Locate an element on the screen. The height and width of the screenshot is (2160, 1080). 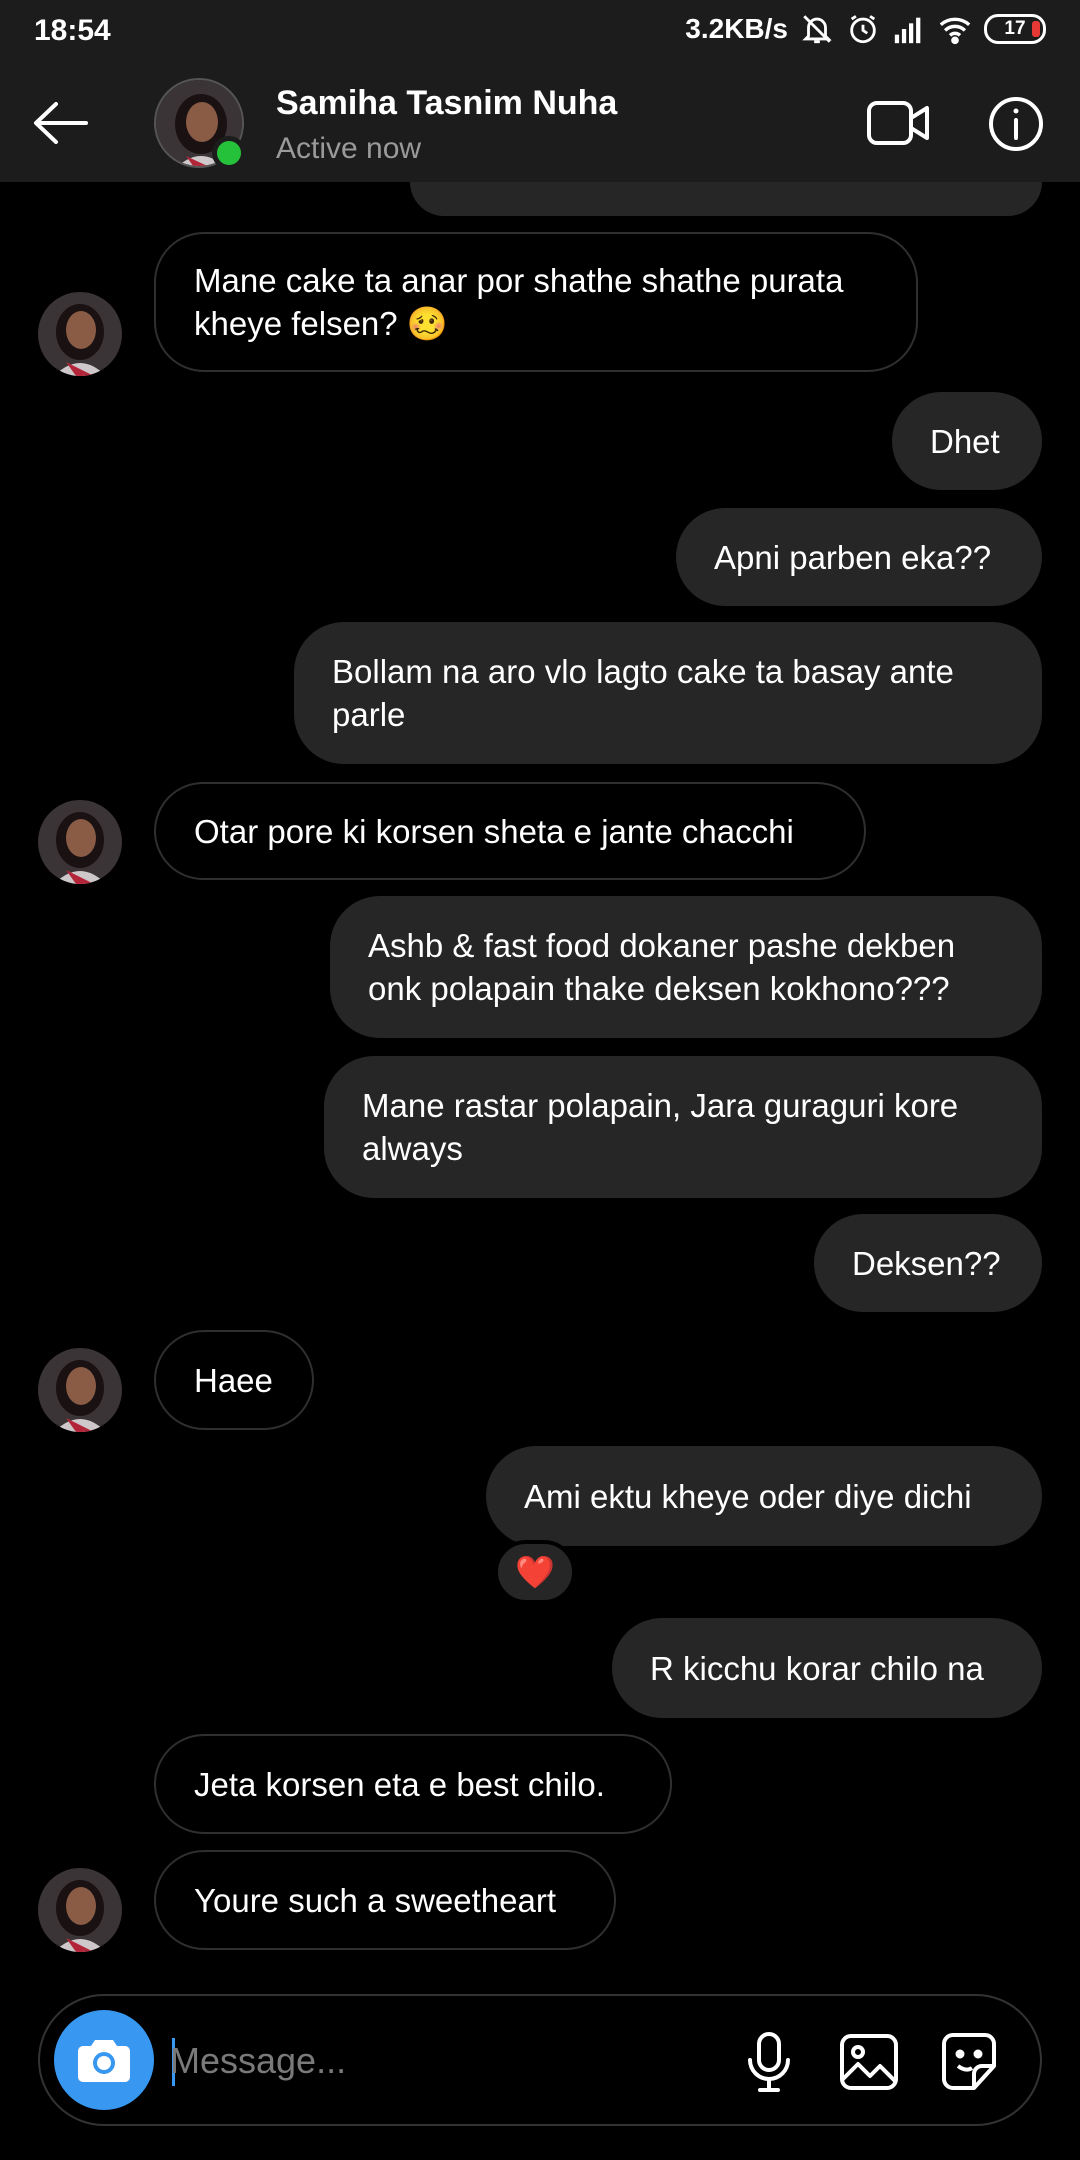
mute-bell-icon is located at coordinates (817, 29).